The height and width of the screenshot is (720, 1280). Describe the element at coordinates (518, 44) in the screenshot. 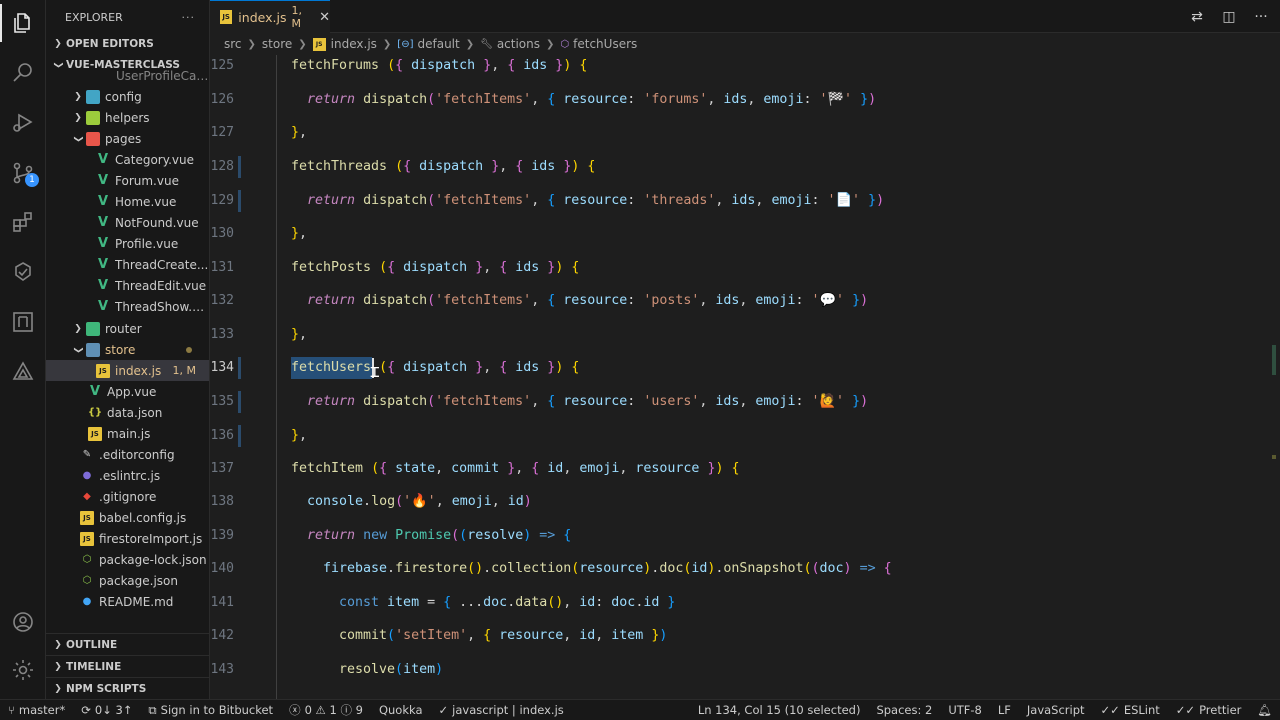

I see `breadcrumb-item: actions` at that location.